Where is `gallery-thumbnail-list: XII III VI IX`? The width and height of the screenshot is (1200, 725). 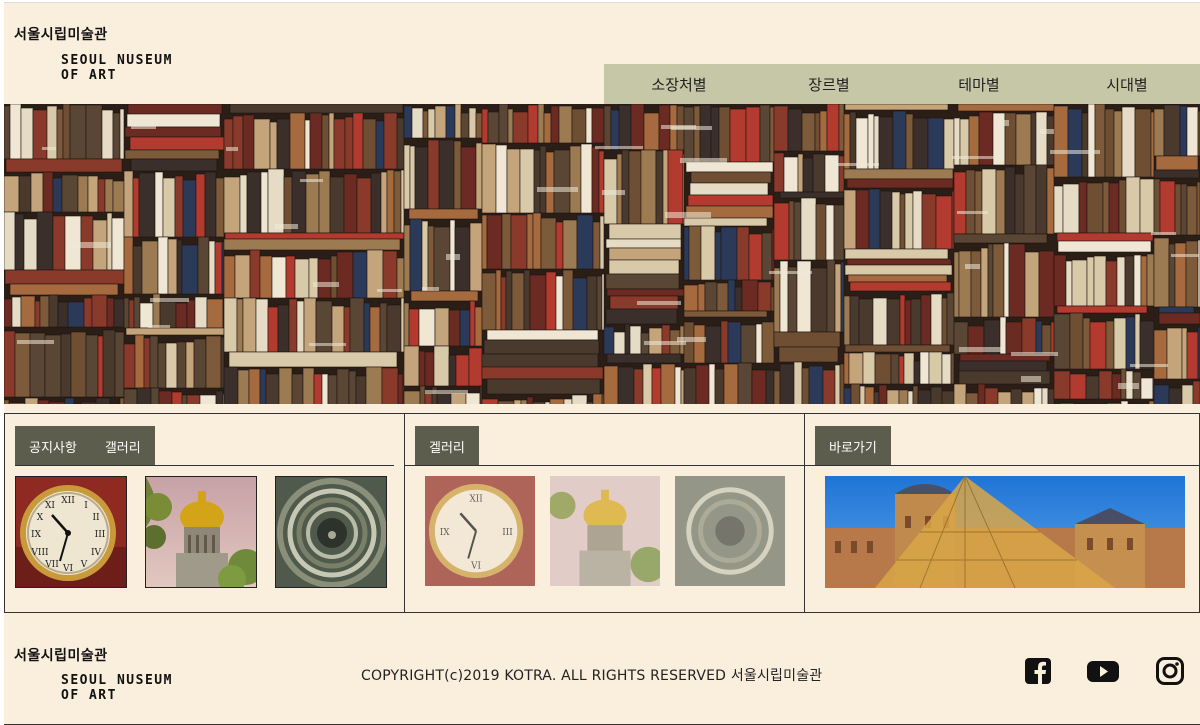
gallery-thumbnail-list: XII III VI IX is located at coordinates (605, 531).